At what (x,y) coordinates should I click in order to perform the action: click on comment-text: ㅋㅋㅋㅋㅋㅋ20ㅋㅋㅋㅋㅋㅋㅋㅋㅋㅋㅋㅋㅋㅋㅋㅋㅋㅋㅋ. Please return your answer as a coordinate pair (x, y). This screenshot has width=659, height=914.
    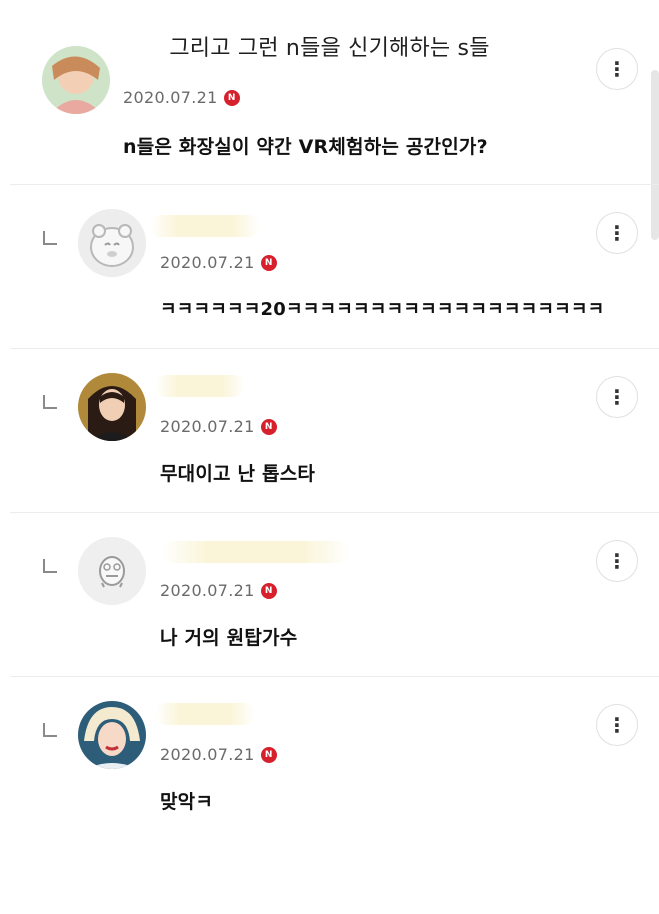
    Looking at the image, I should click on (382, 309).